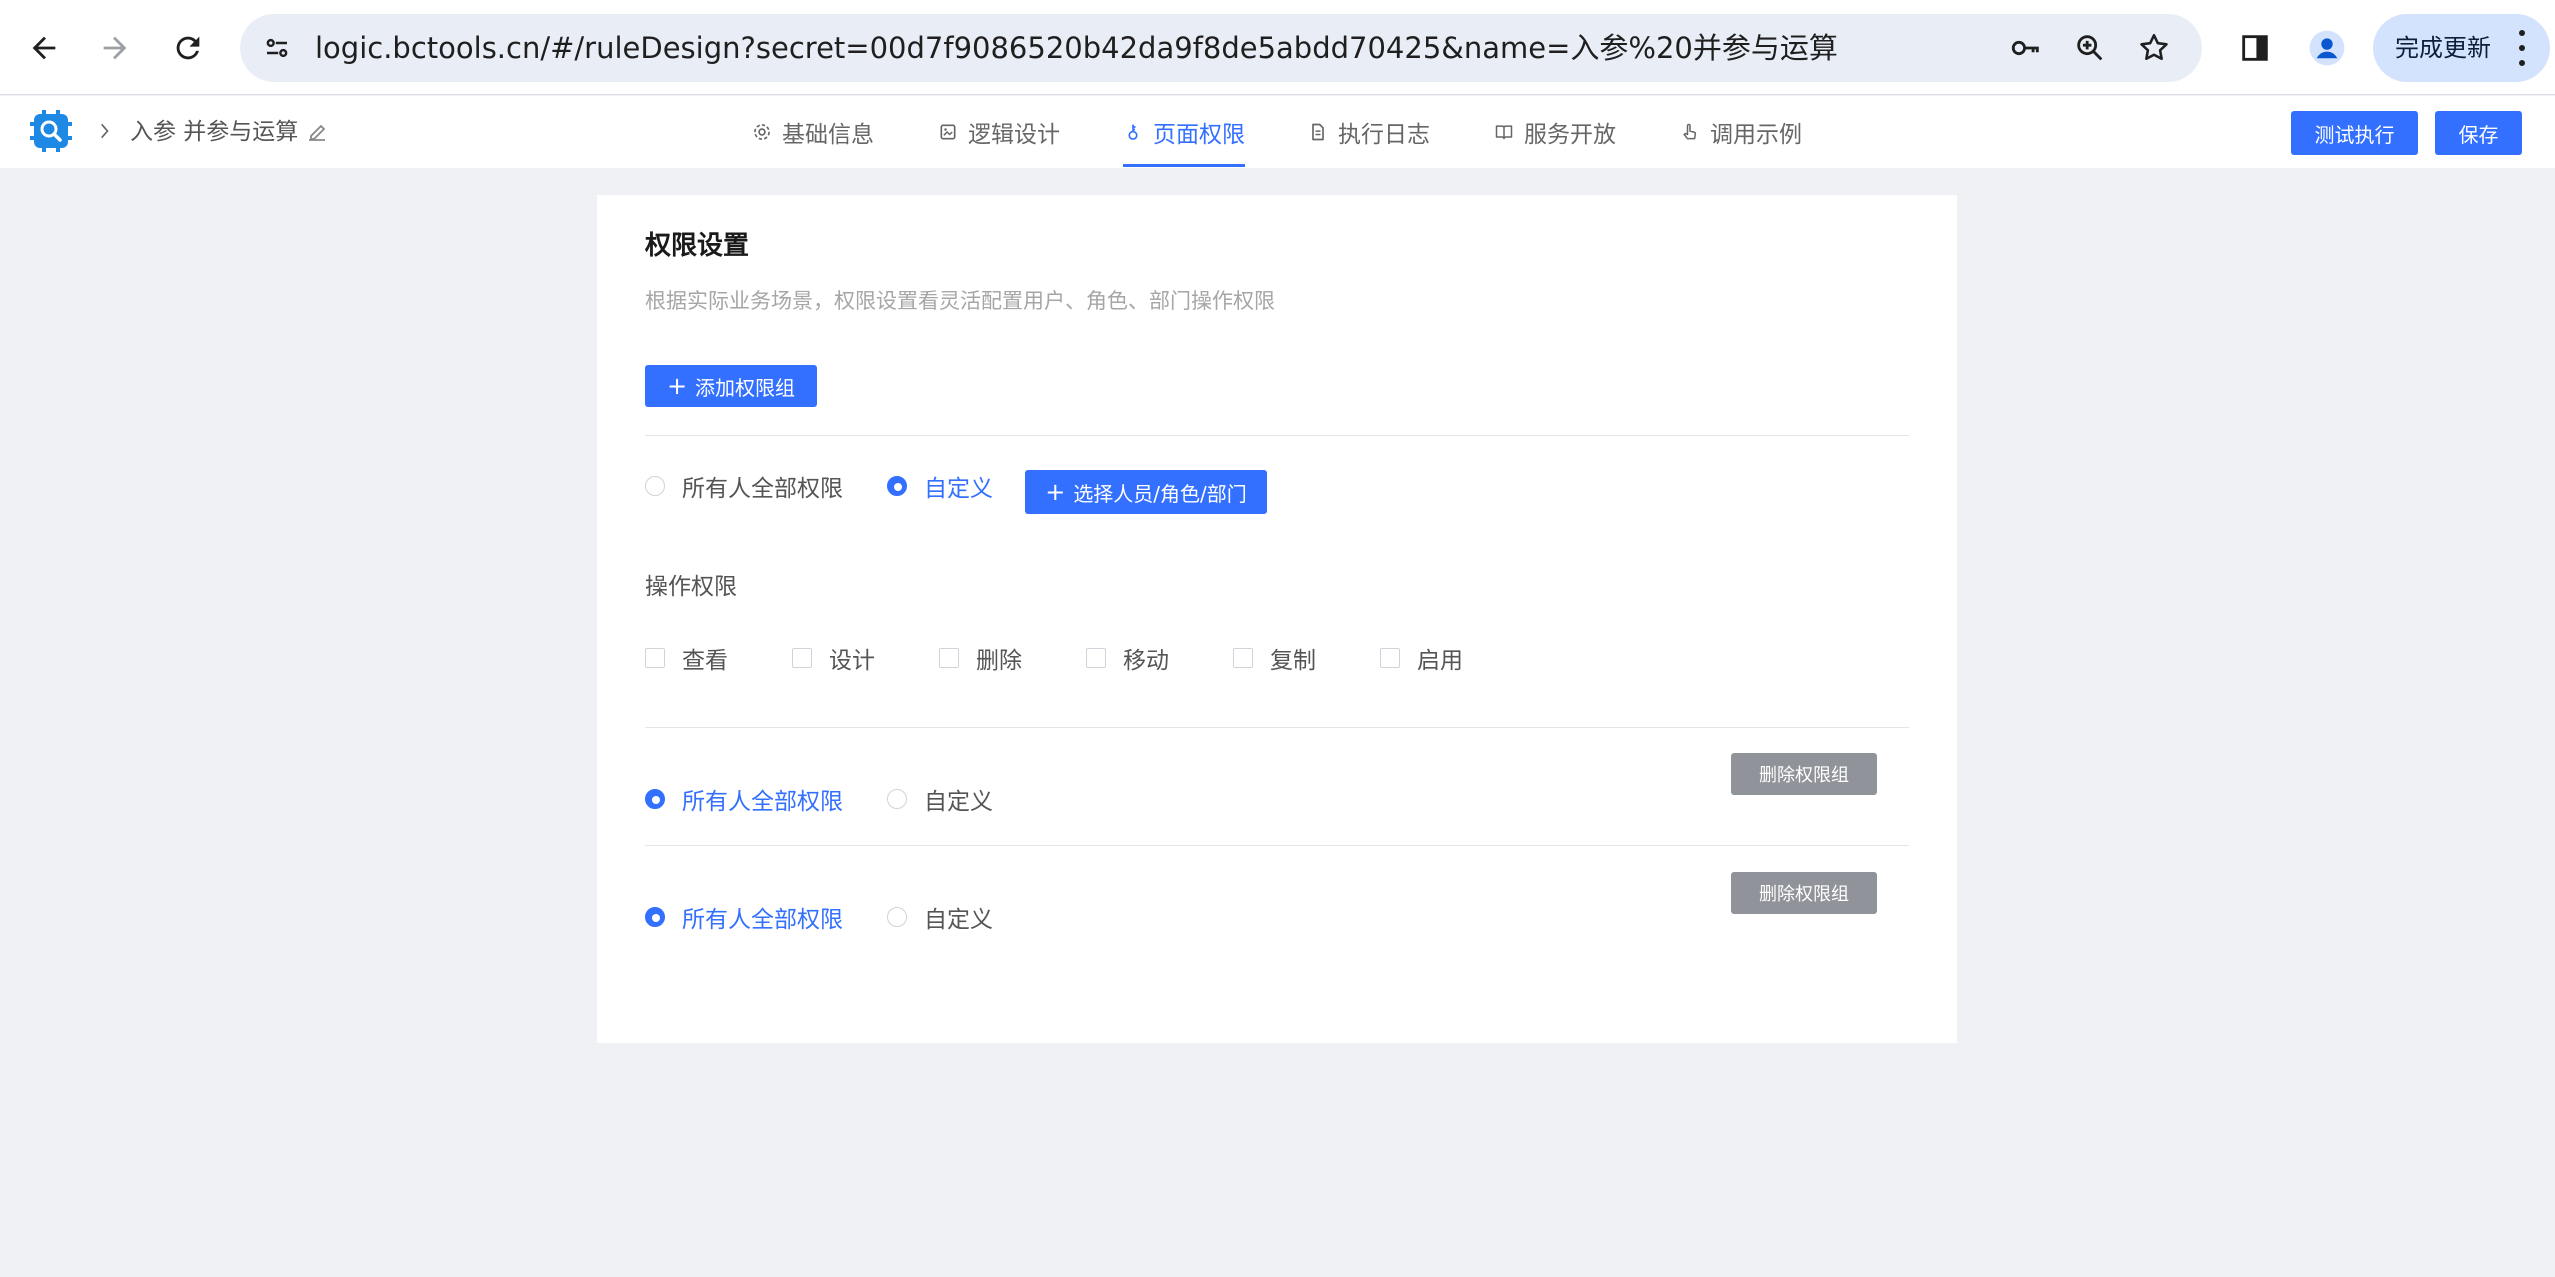 This screenshot has width=2555, height=1277. What do you see at coordinates (1384, 135) in the screenshot?
I see `tab-label: 执行日志` at bounding box center [1384, 135].